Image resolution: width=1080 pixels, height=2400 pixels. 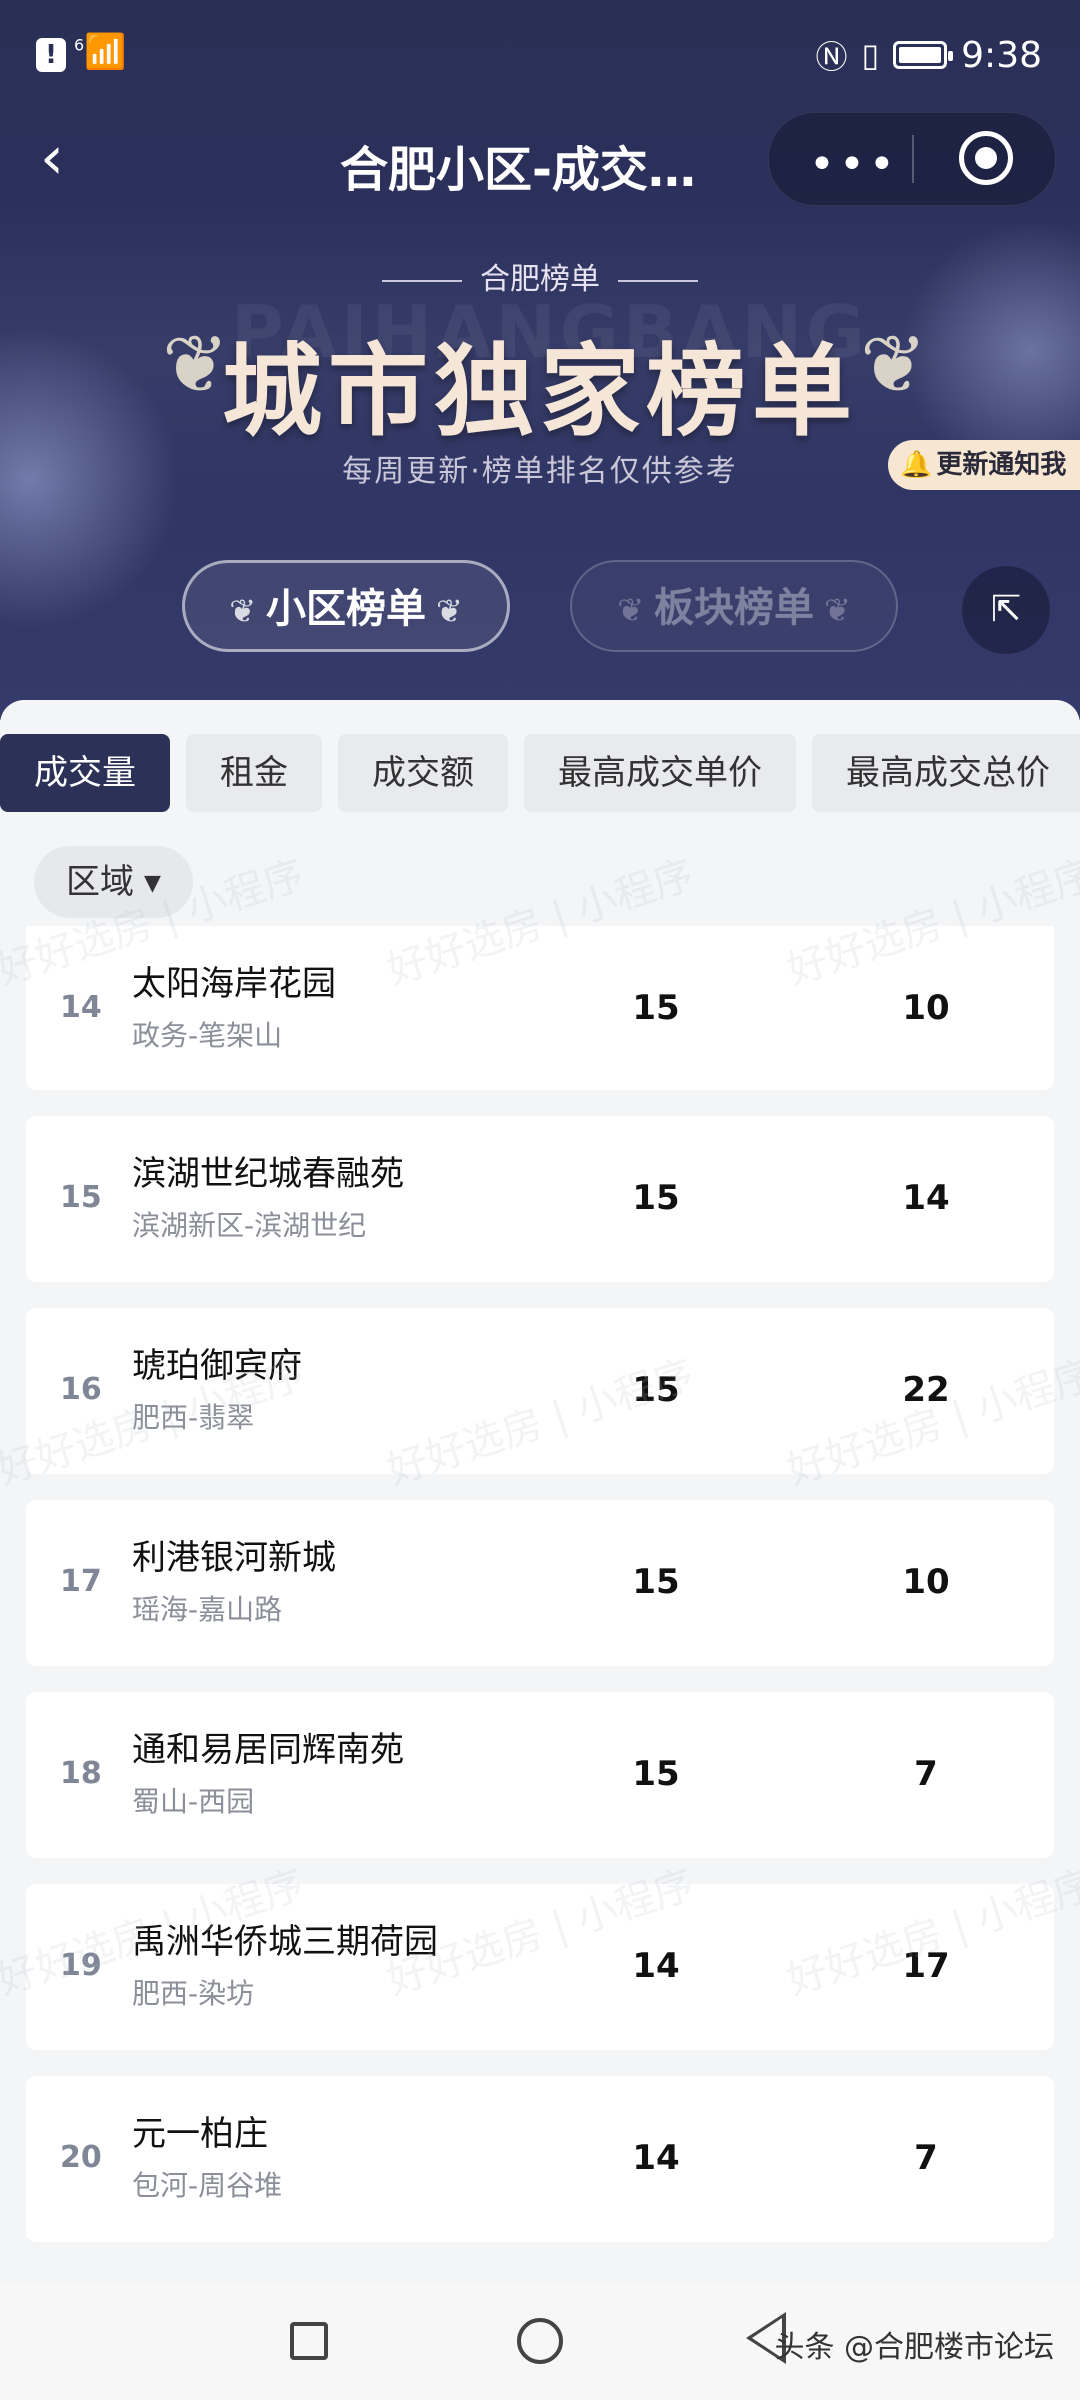 I want to click on toggle-block-ranking: ❦ 板块榜单 ❦, so click(x=734, y=606).